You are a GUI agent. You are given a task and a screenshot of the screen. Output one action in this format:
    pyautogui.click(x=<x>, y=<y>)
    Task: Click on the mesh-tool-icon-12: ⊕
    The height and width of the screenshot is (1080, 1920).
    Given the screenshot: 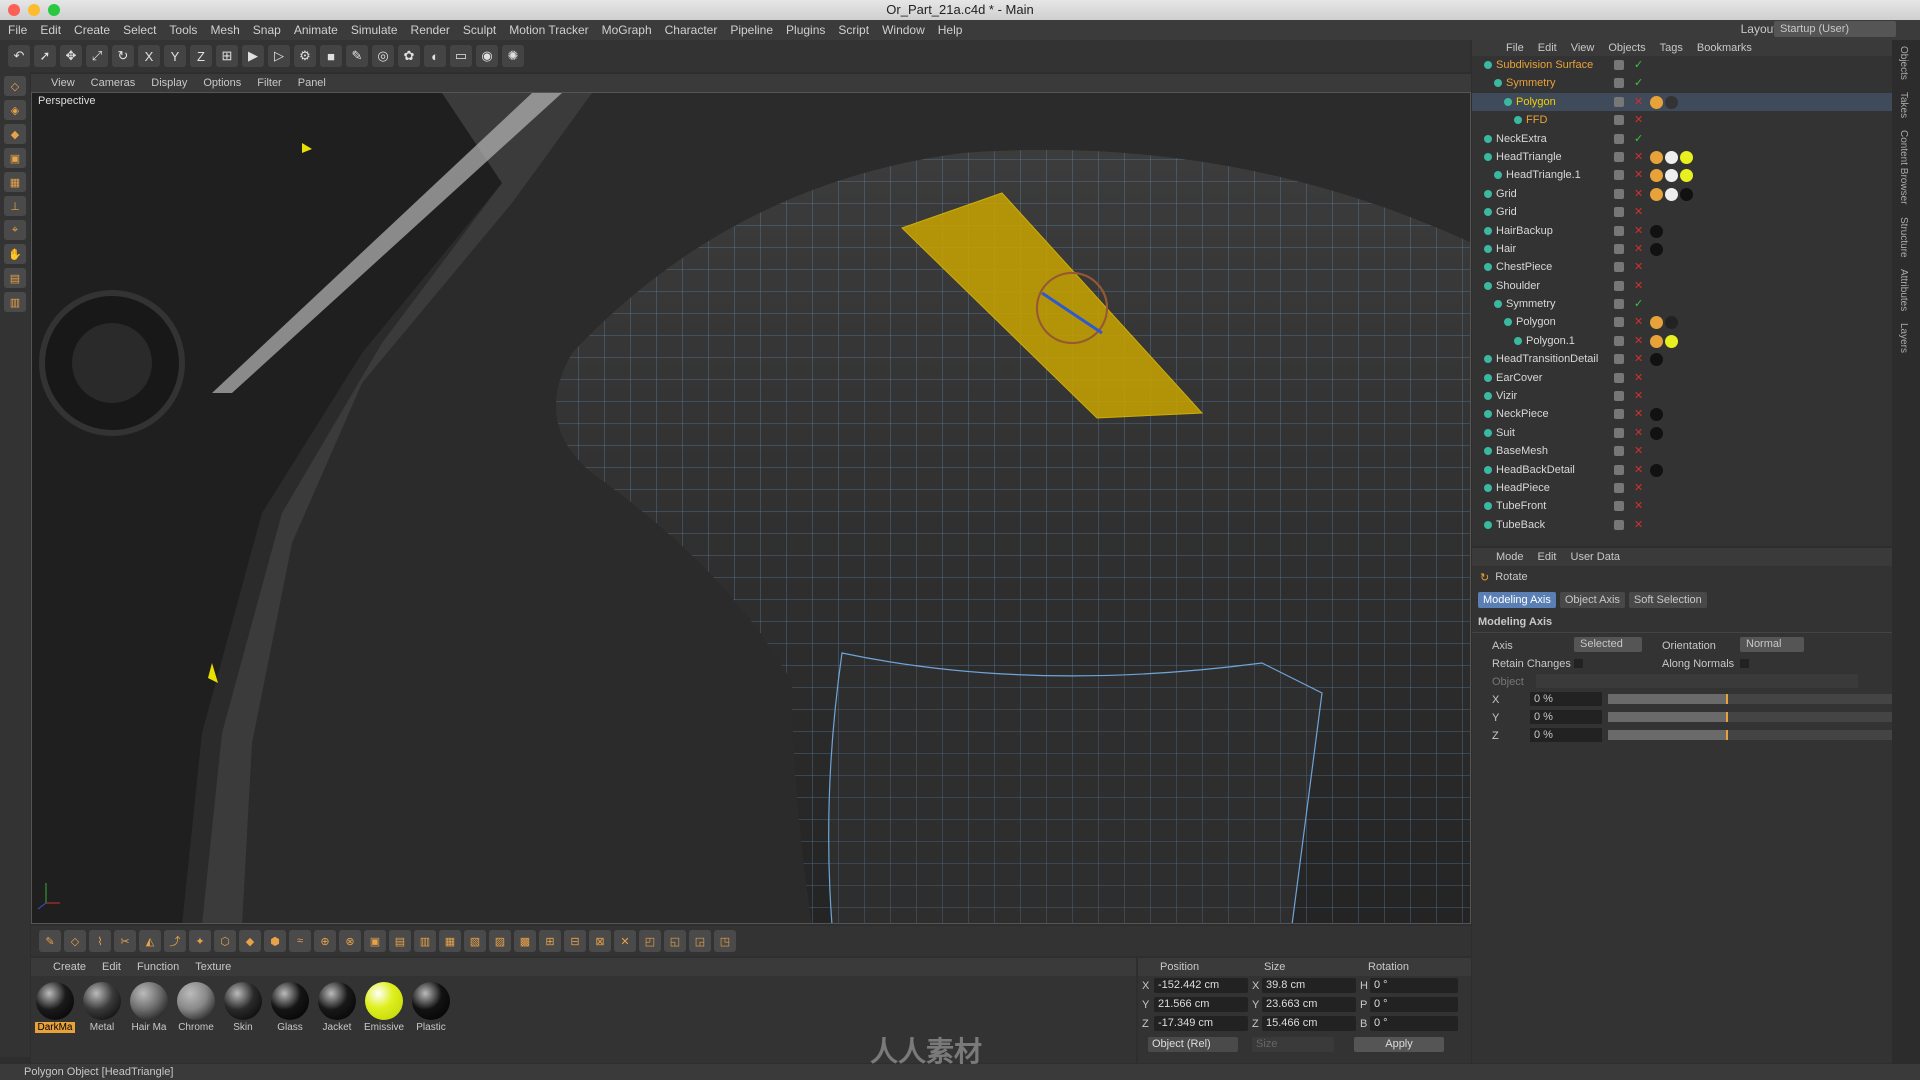 What is the action you would take?
    pyautogui.click(x=325, y=941)
    